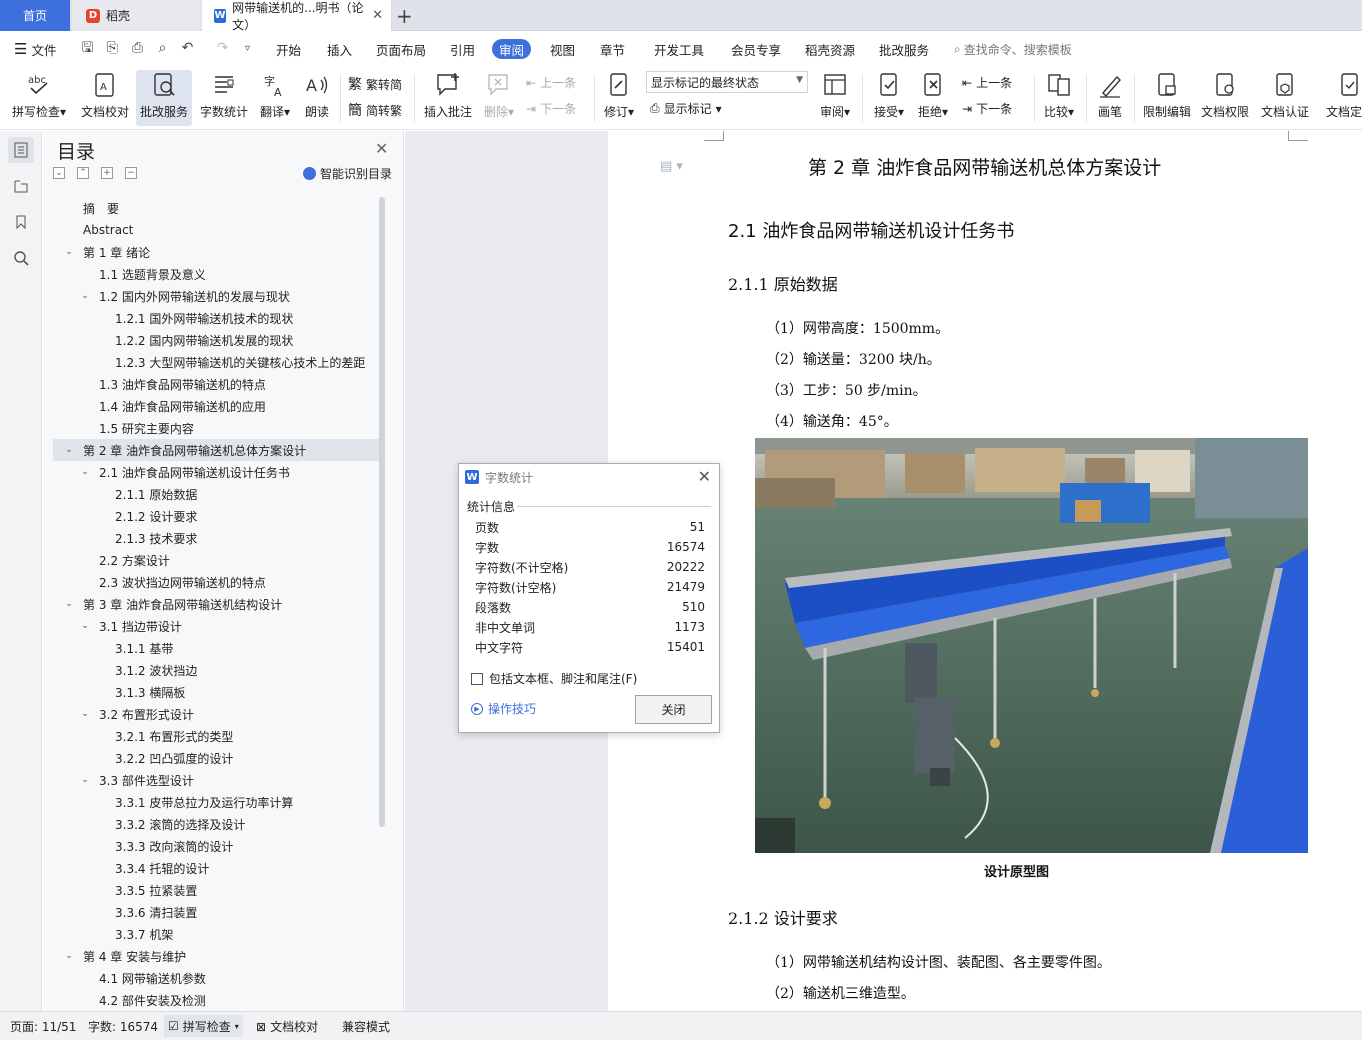 This screenshot has height=1040, width=1362. I want to click on doc-auth-button: 文档认证, so click(1285, 98).